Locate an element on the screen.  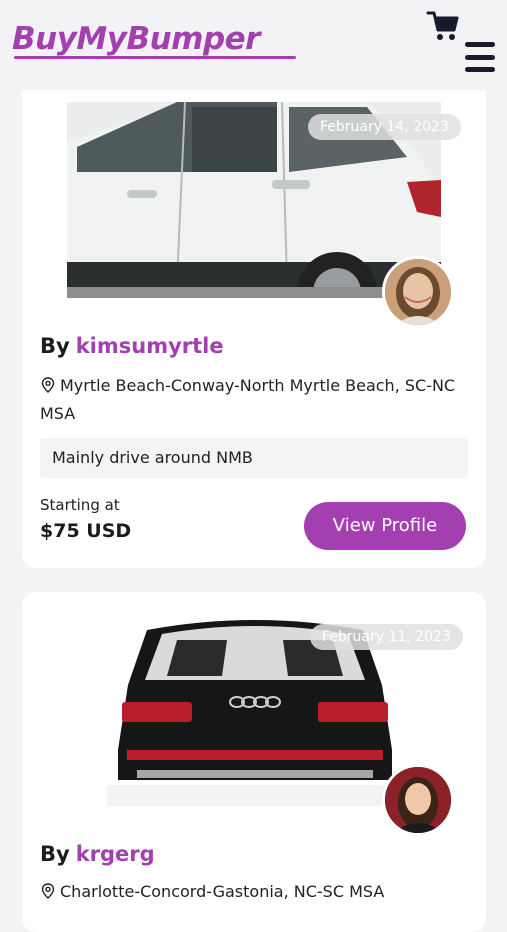
listing-location: Charlotte-Concord-Gastonia, NC-SC MSA is located at coordinates (255, 892).